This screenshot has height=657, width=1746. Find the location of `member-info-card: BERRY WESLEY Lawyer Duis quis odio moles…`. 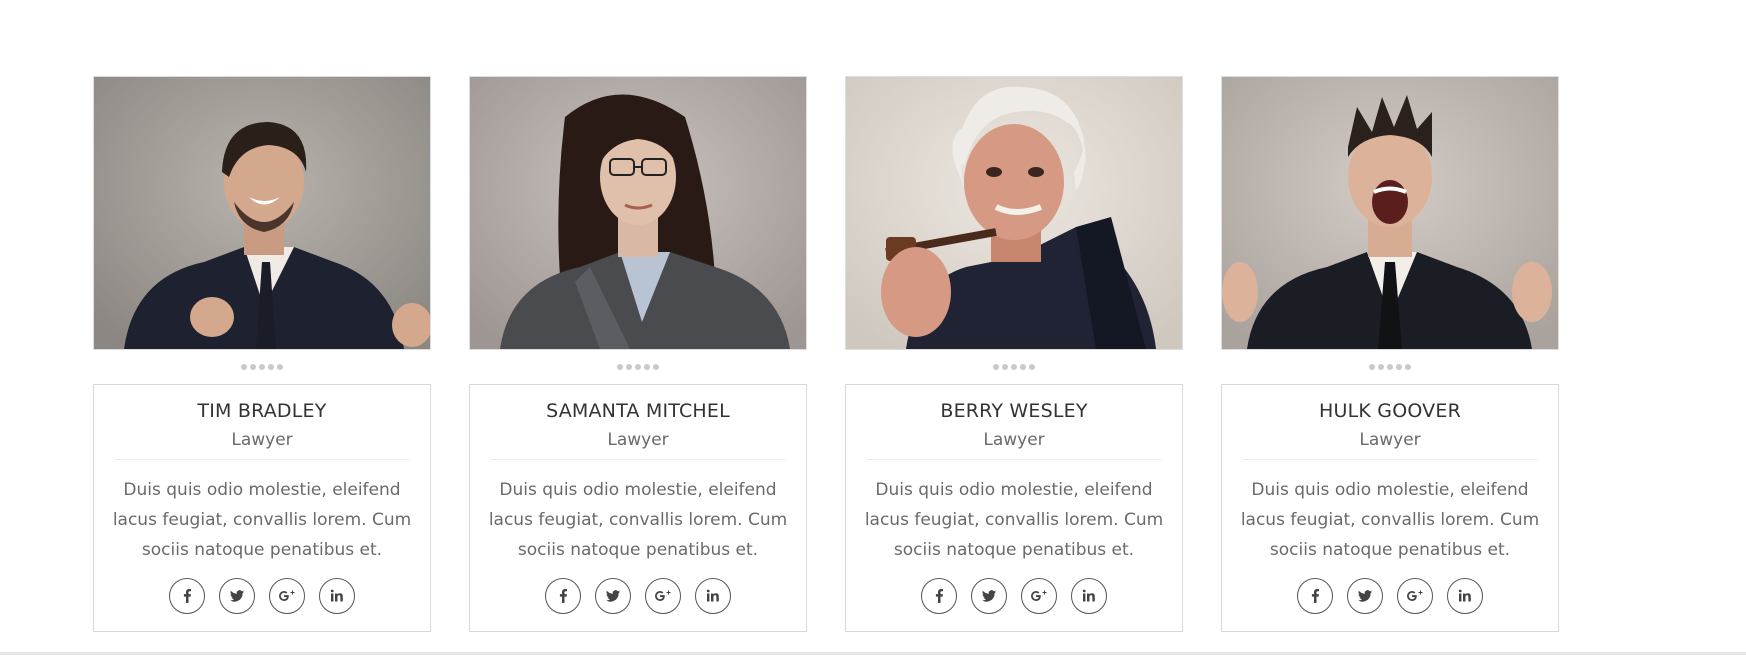

member-info-card: BERRY WESLEY Lawyer Duis quis odio moles… is located at coordinates (1014, 508).